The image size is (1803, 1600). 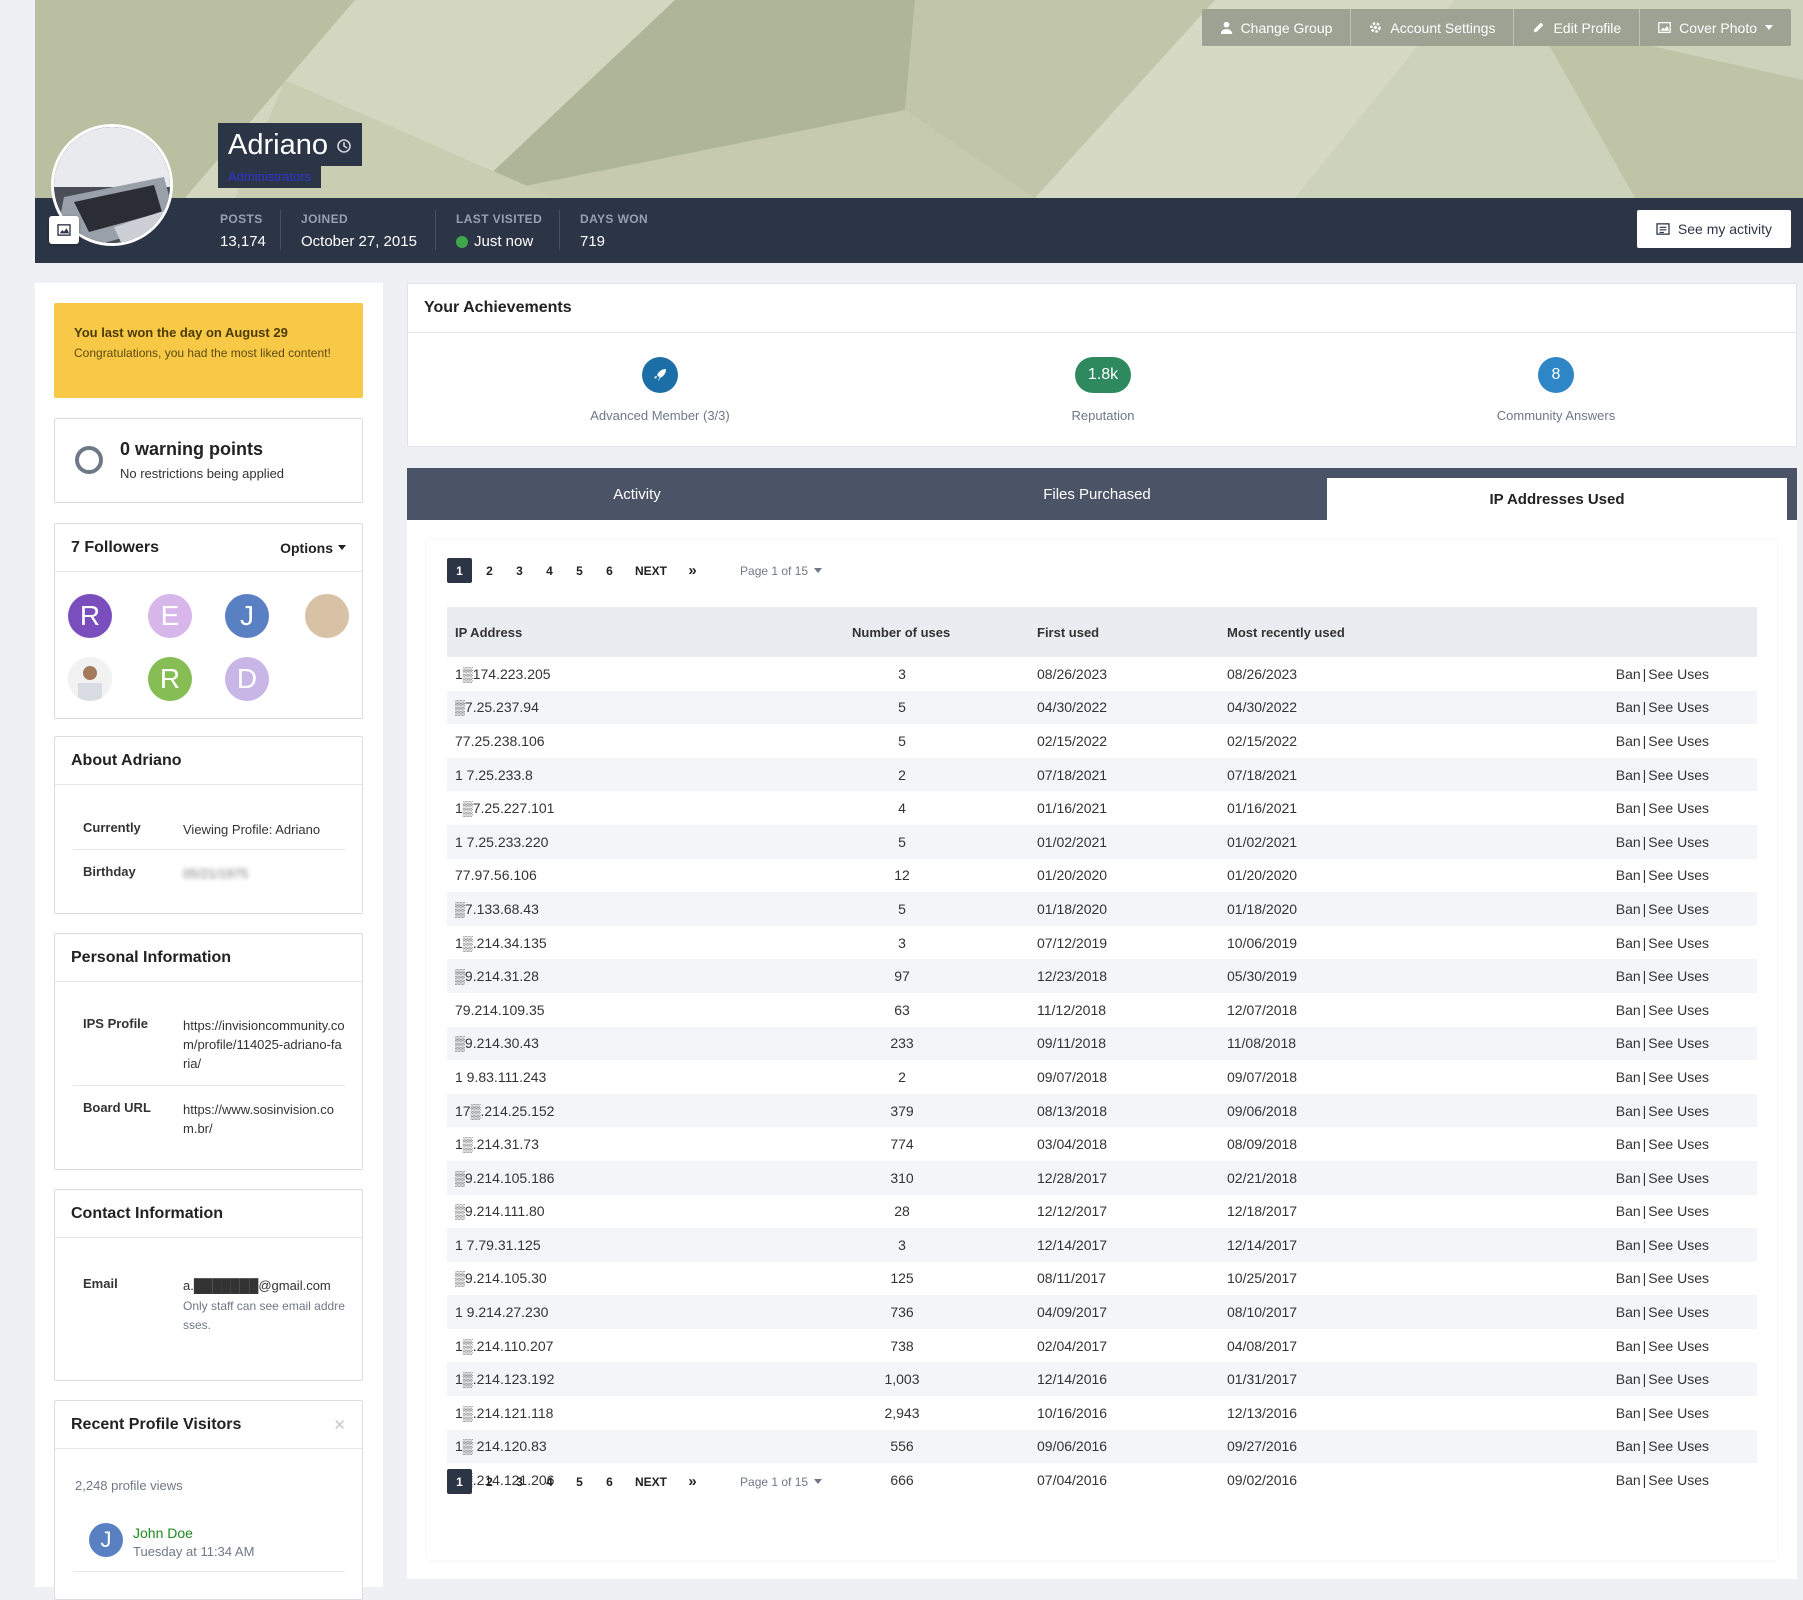 What do you see at coordinates (614, 231) in the screenshot?
I see `stat-days-won: DAYS WON 719` at bounding box center [614, 231].